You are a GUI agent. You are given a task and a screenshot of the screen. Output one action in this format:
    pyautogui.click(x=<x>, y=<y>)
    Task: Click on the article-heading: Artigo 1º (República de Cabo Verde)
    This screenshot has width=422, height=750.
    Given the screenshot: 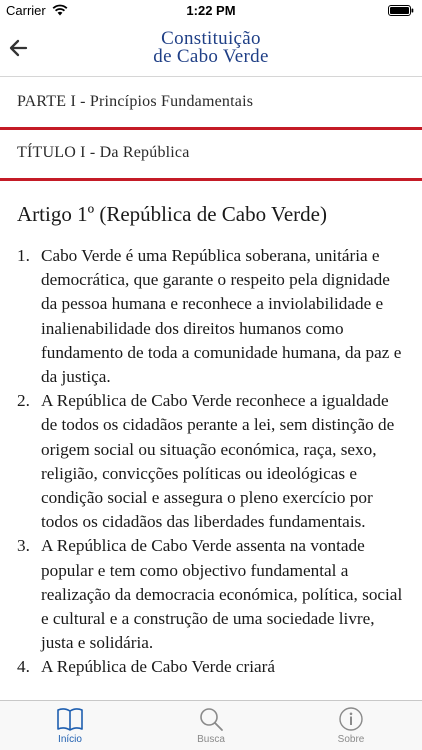 What is the action you would take?
    pyautogui.click(x=172, y=214)
    